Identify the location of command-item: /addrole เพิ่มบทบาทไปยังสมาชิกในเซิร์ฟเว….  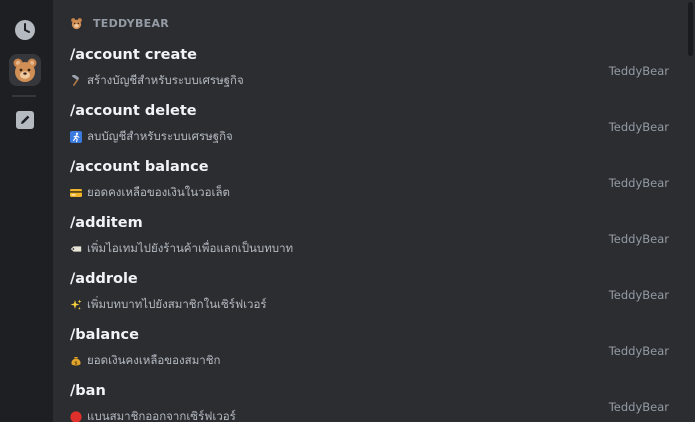
(368, 294).